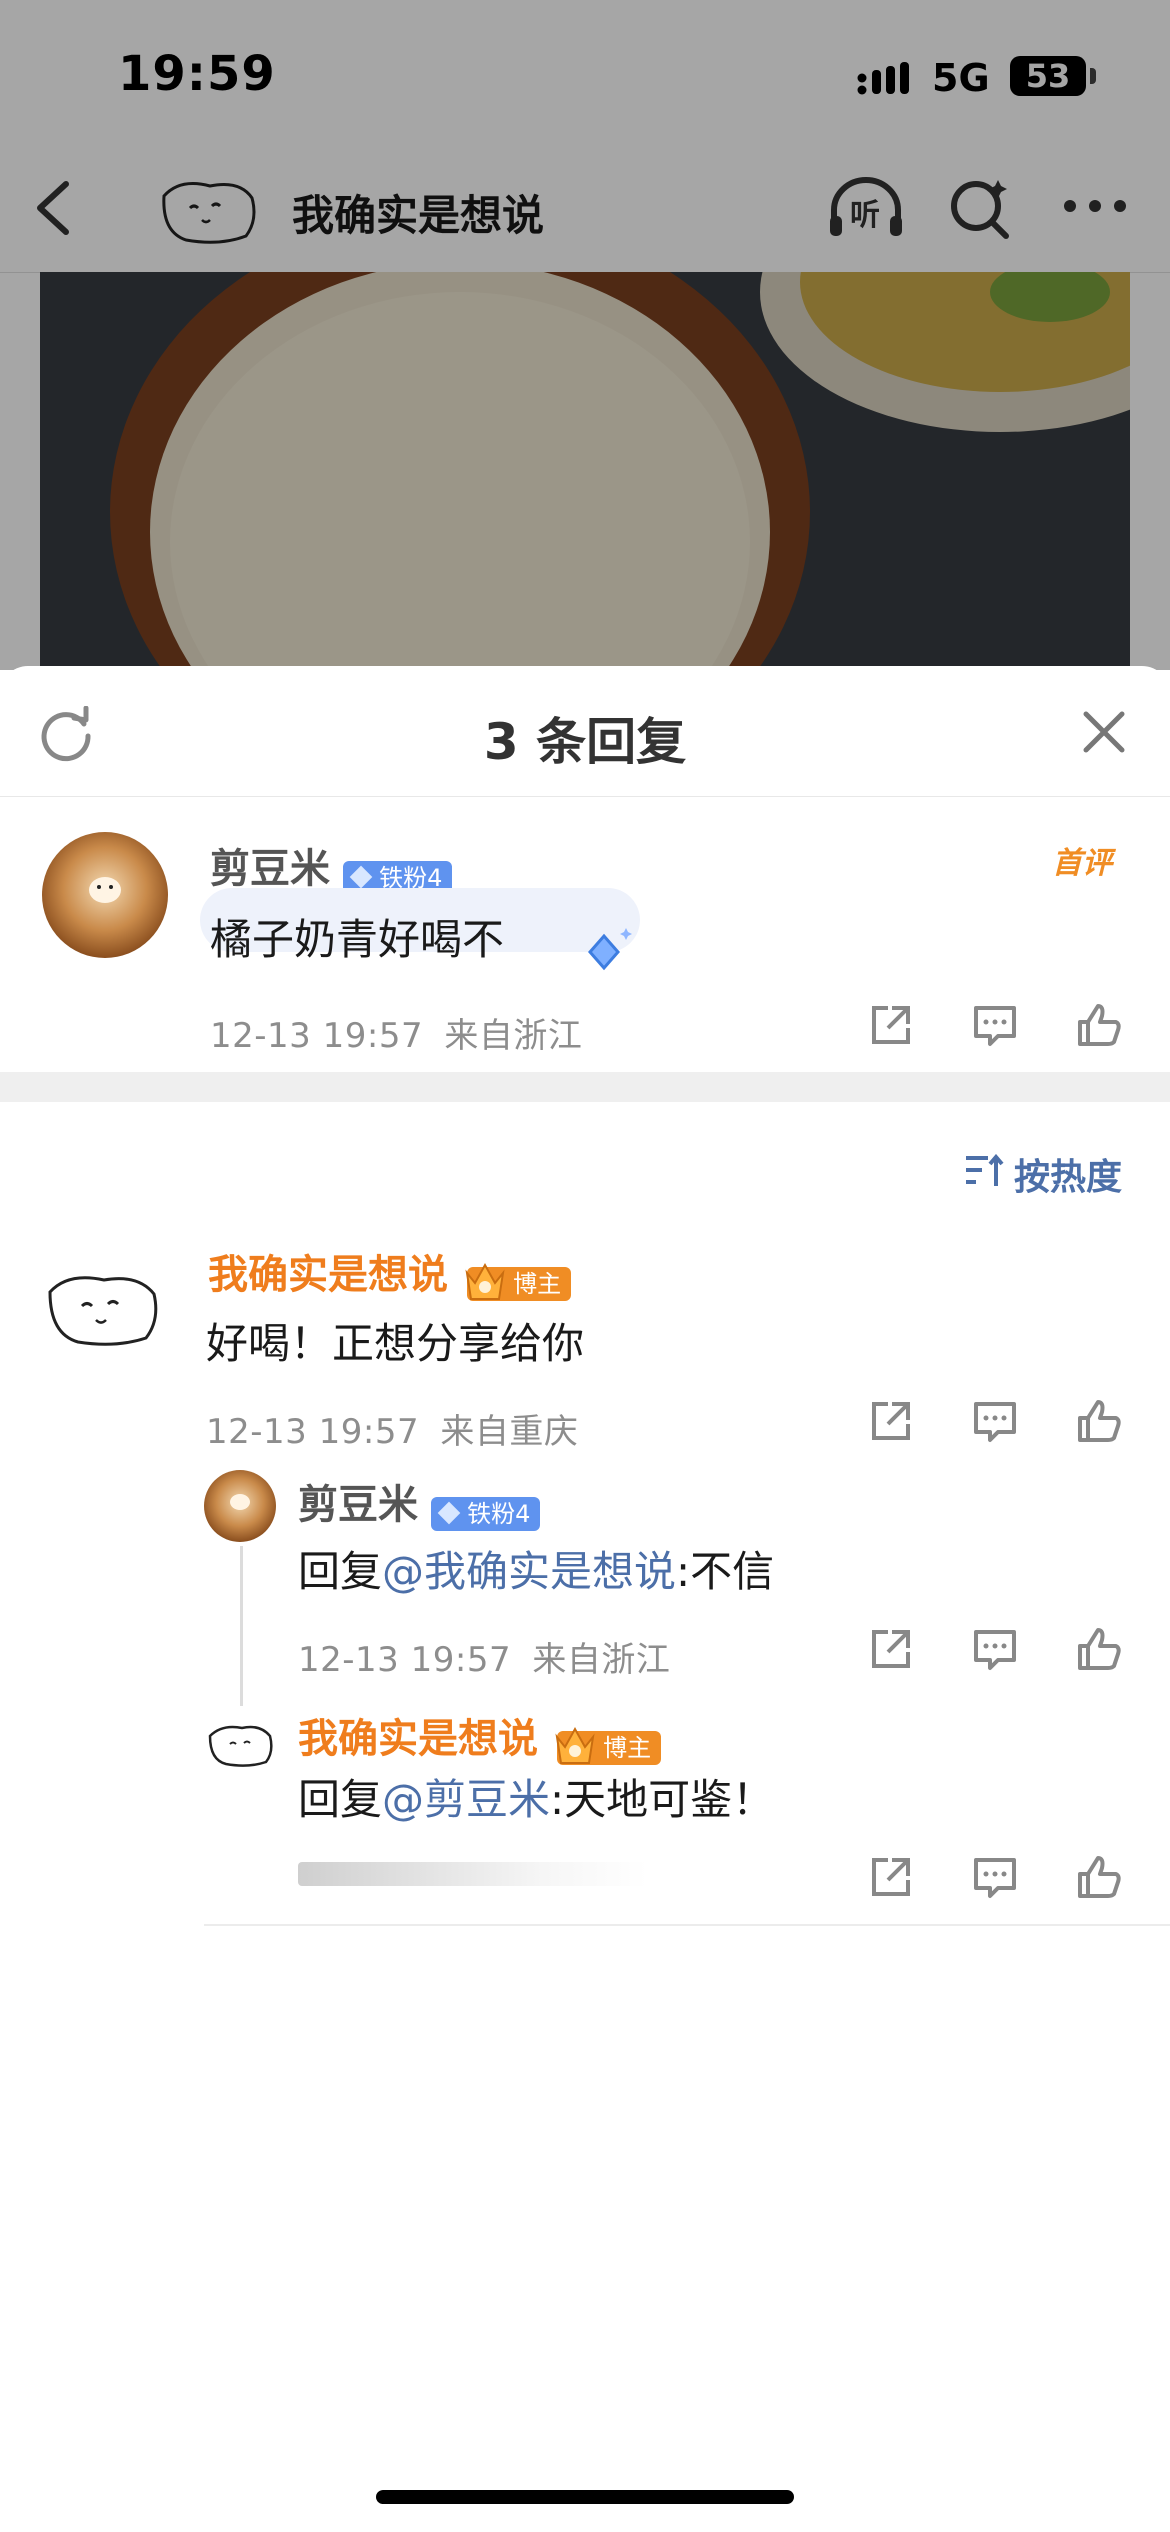 This screenshot has width=1170, height=2532. I want to click on reply2-header: 剪豆米 铁粉4, so click(419, 1501).